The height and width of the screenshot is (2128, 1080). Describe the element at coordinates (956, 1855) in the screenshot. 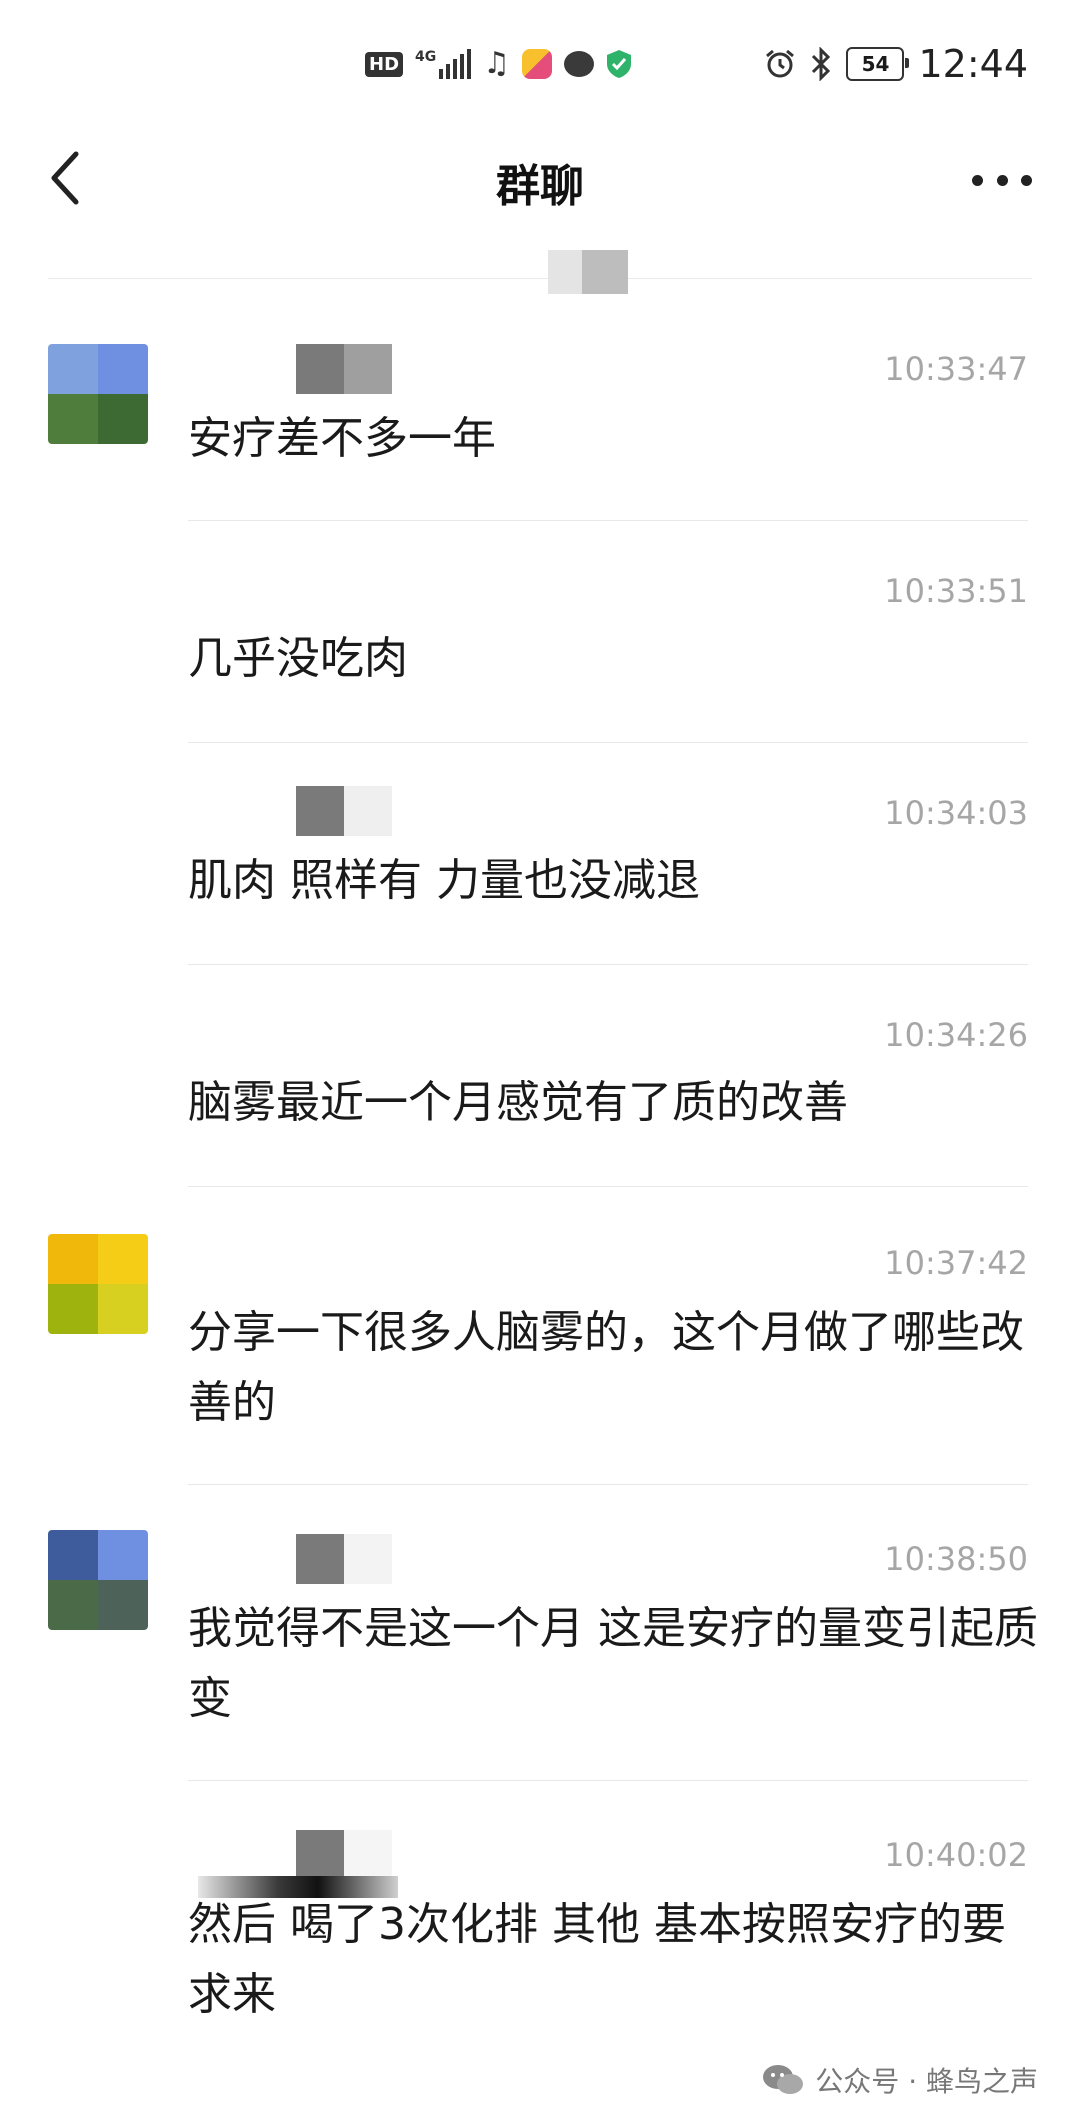

I see `message-timestamp: 10:40:02` at that location.